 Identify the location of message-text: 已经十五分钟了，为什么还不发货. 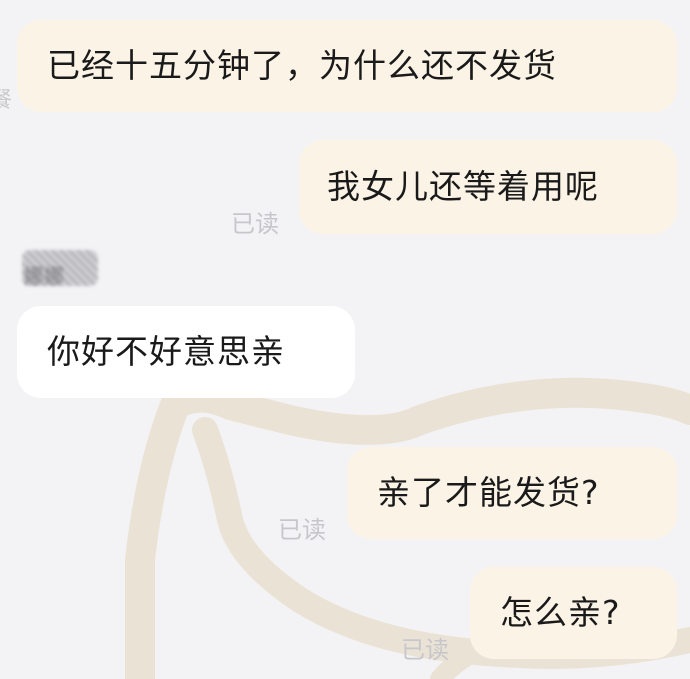
(302, 65).